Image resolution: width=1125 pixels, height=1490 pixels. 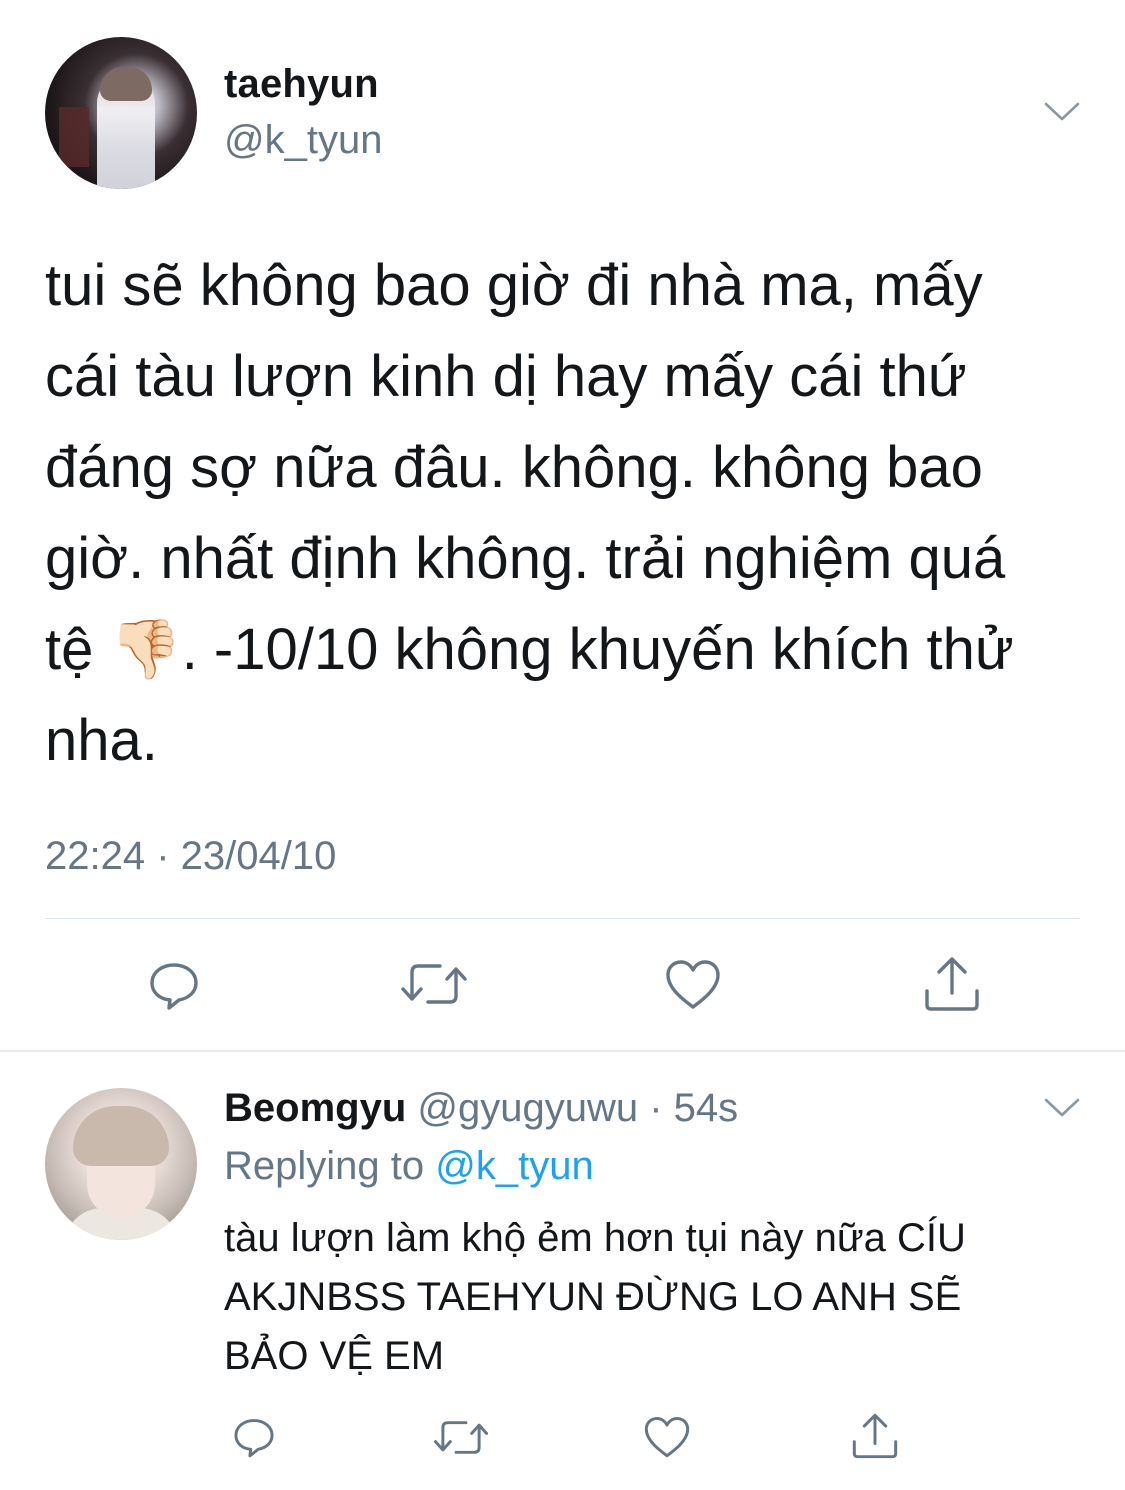 What do you see at coordinates (562, 918) in the screenshot?
I see `divider` at bounding box center [562, 918].